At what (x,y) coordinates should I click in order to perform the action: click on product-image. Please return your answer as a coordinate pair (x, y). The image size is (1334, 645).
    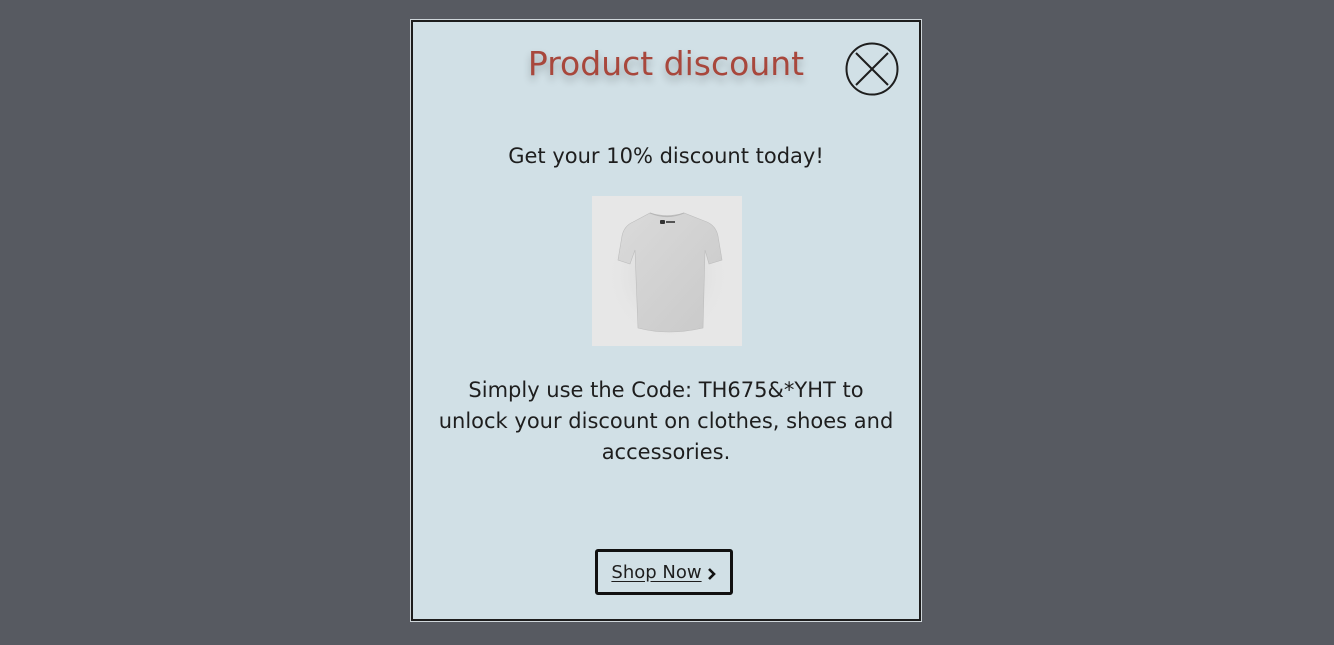
    Looking at the image, I should click on (667, 271).